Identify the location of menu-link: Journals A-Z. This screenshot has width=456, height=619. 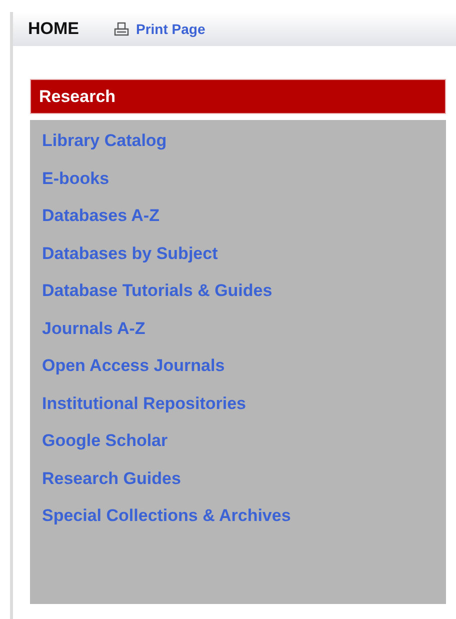
(94, 328).